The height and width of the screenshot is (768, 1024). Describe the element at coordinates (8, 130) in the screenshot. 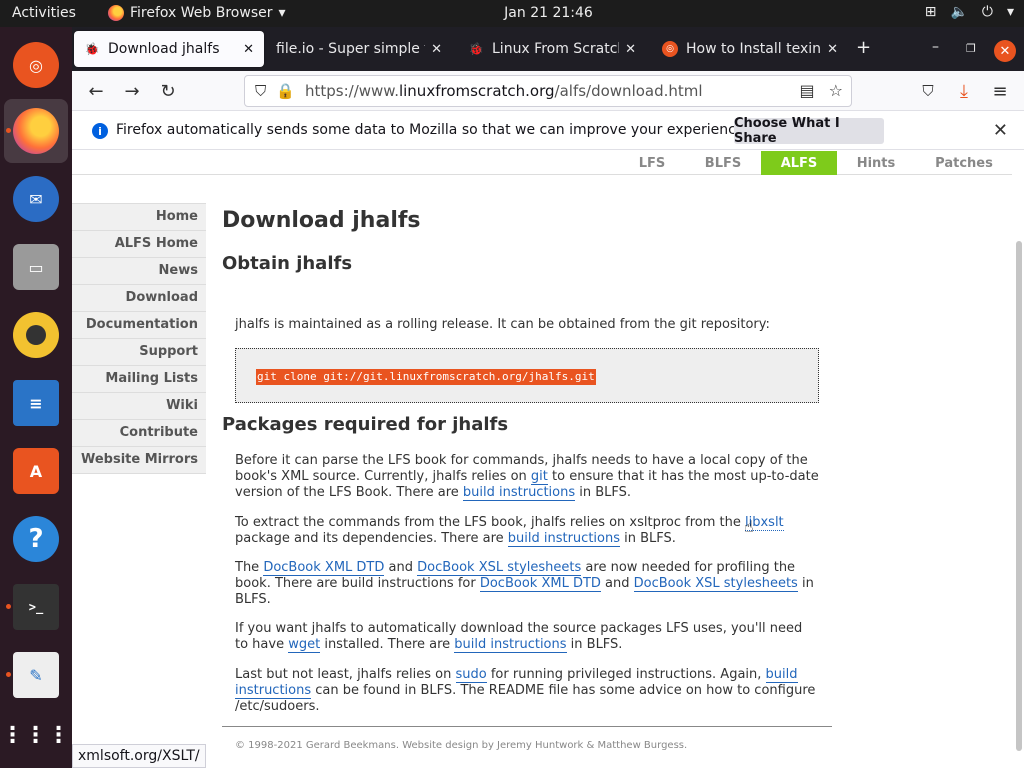

I see `running-indicator` at that location.